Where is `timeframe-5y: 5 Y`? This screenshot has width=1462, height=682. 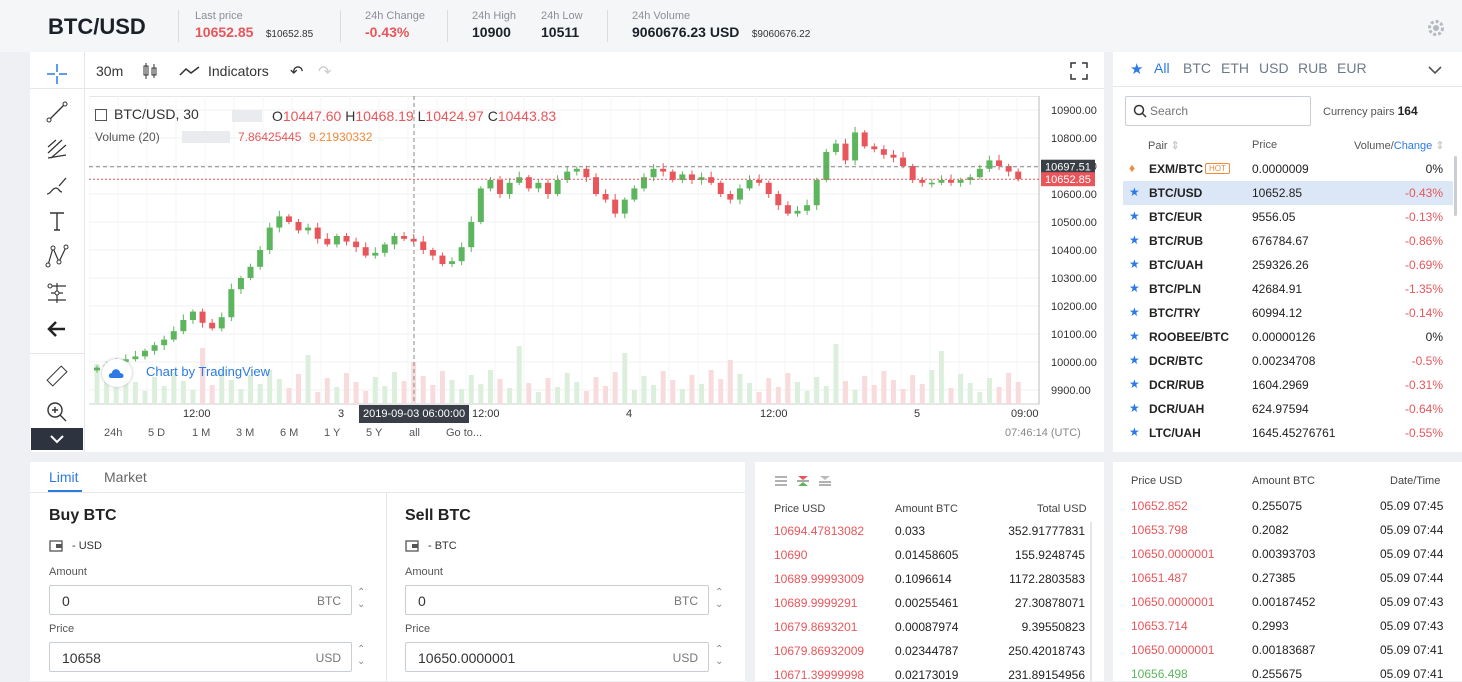 timeframe-5y: 5 Y is located at coordinates (374, 433).